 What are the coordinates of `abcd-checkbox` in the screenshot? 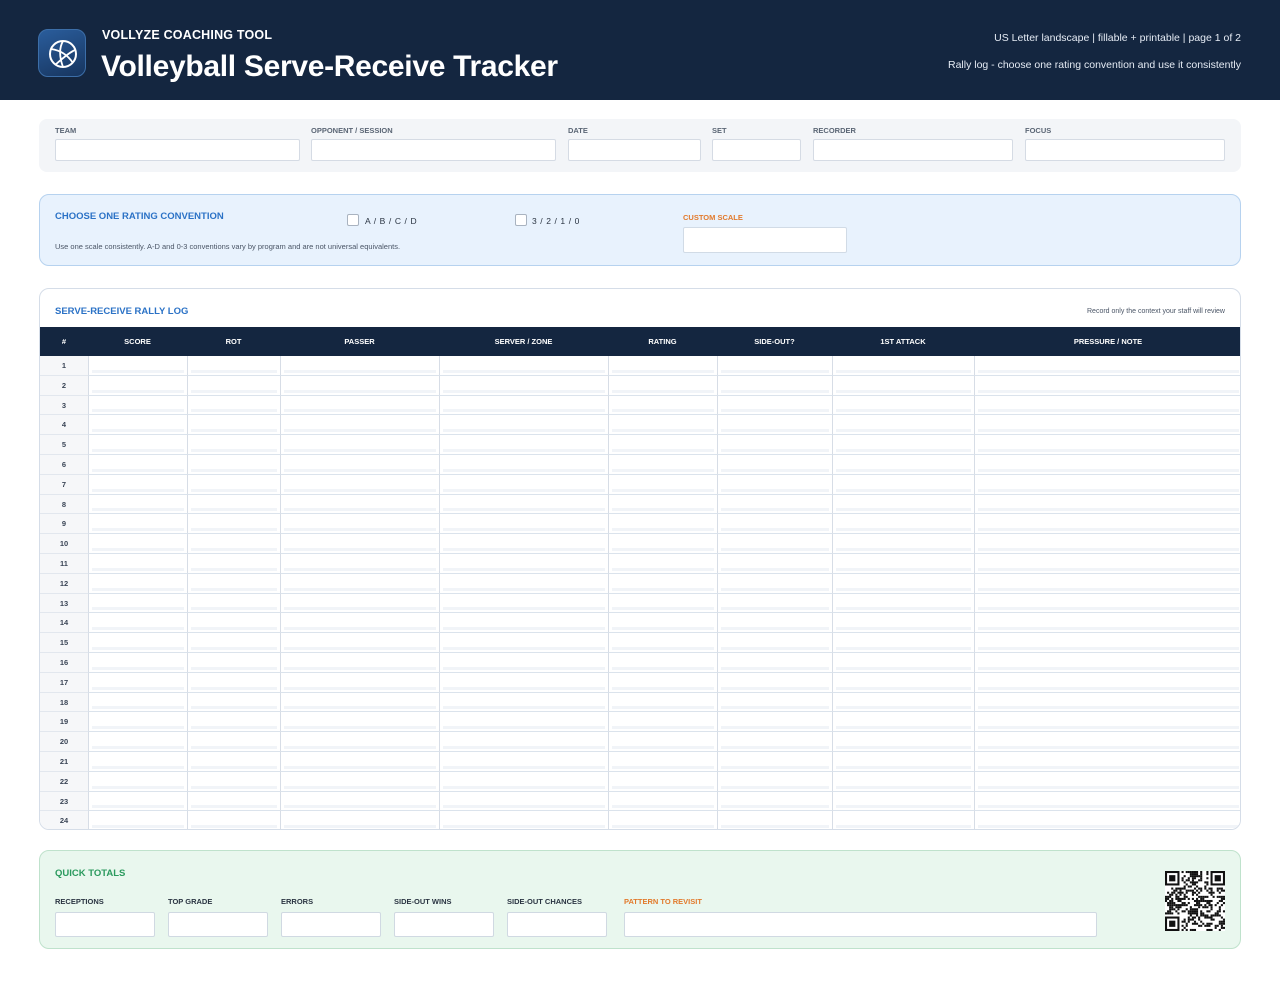 It's located at (353, 220).